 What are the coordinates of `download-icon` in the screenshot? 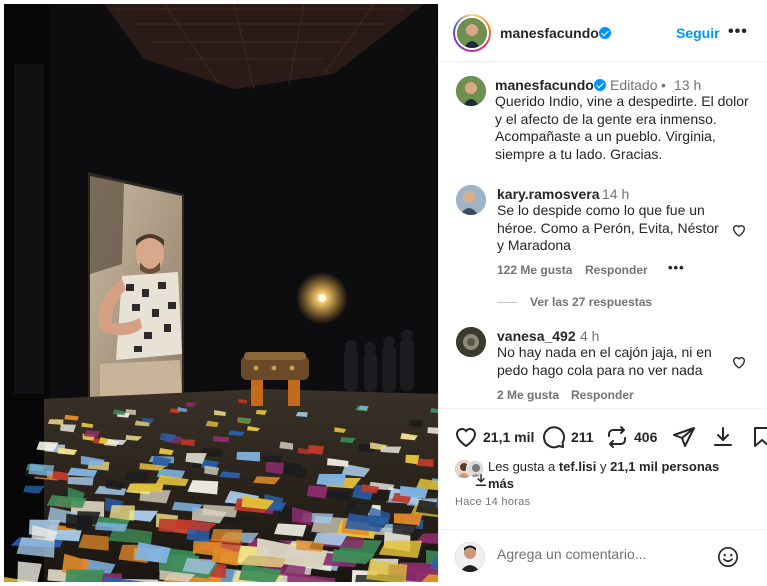 It's located at (723, 437).